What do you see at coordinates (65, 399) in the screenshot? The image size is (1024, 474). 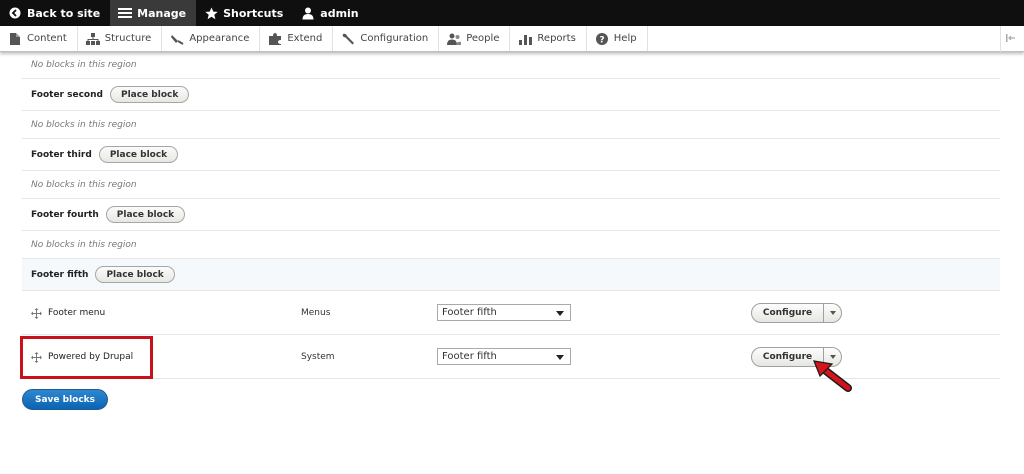 I see `save-blocks-button: Save blocks` at bounding box center [65, 399].